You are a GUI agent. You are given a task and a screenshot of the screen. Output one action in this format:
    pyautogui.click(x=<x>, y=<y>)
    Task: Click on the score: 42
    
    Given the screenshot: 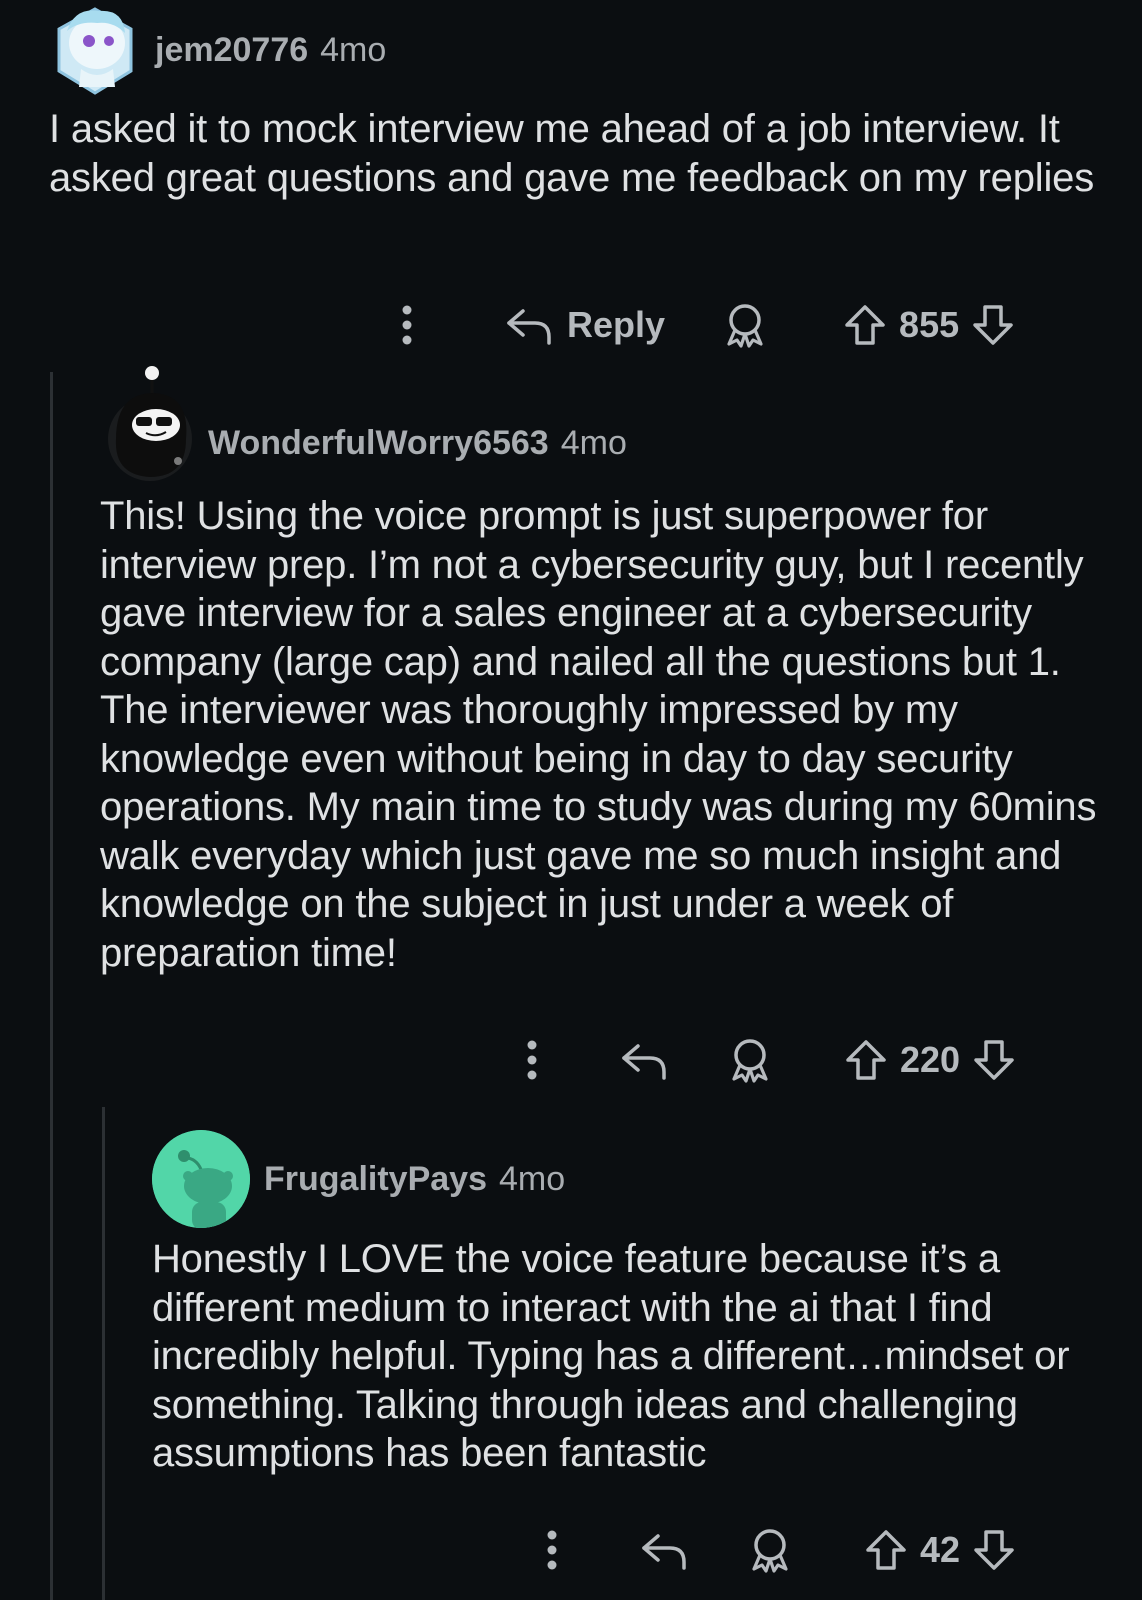 What is the action you would take?
    pyautogui.click(x=940, y=1549)
    